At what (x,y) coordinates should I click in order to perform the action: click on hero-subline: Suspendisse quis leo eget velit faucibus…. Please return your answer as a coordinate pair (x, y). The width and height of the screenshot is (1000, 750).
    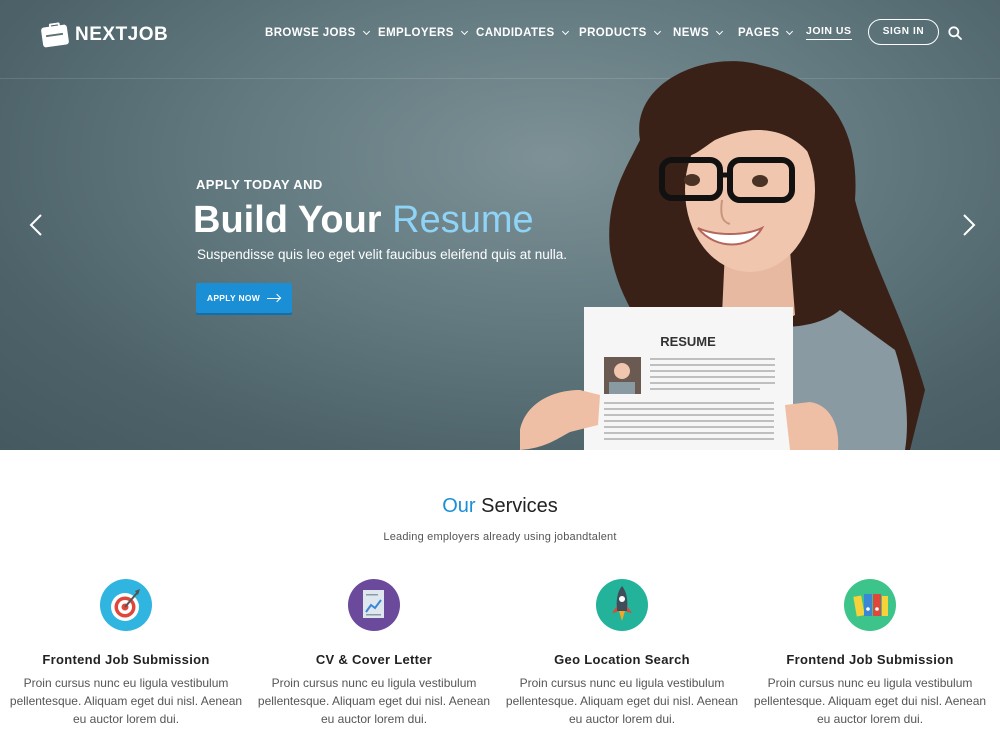
    Looking at the image, I should click on (382, 254).